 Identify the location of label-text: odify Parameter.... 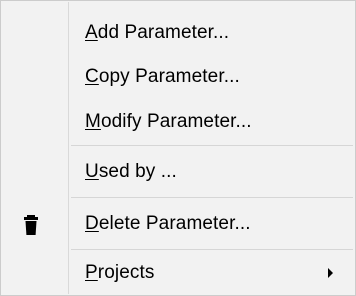
(176, 121).